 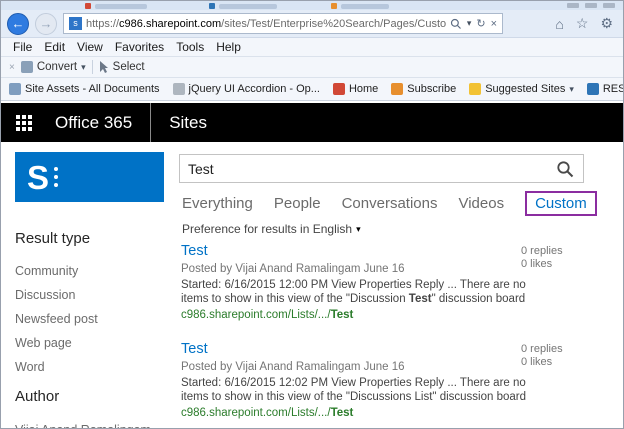 I want to click on forward-button: →, so click(x=46, y=23).